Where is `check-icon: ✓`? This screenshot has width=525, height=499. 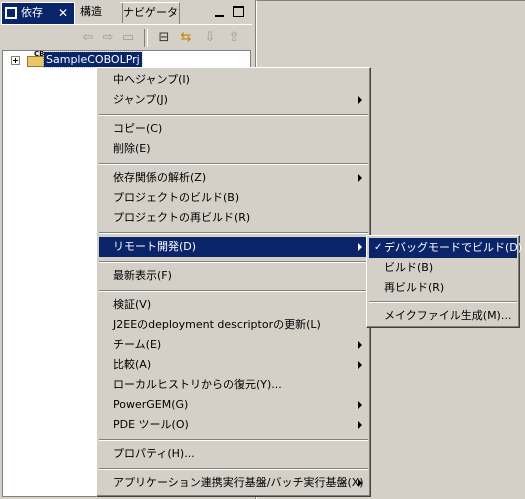 check-icon: ✓ is located at coordinates (378, 247).